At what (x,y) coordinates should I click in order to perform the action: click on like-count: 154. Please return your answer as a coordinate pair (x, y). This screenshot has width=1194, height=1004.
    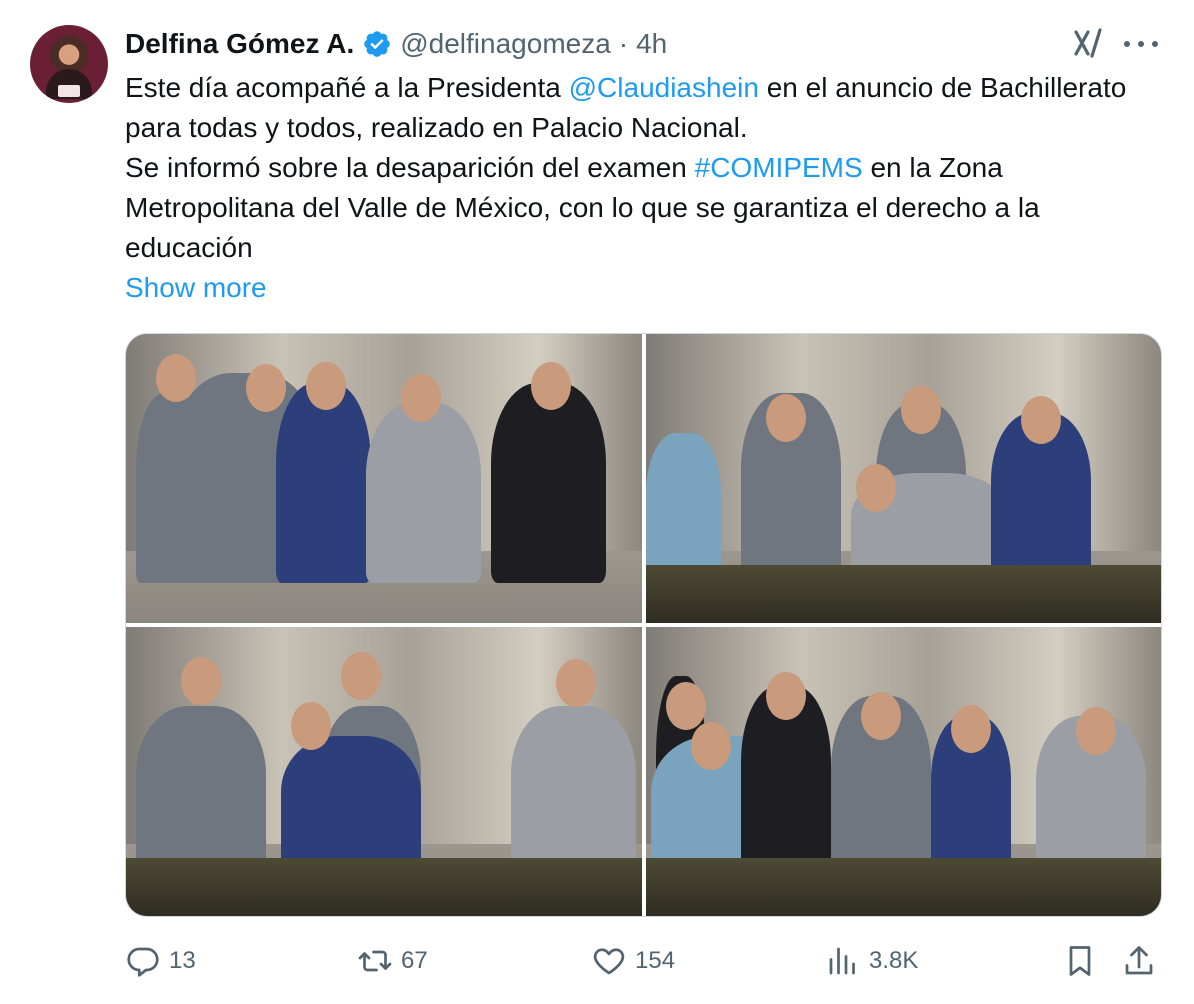
    Looking at the image, I should click on (655, 960).